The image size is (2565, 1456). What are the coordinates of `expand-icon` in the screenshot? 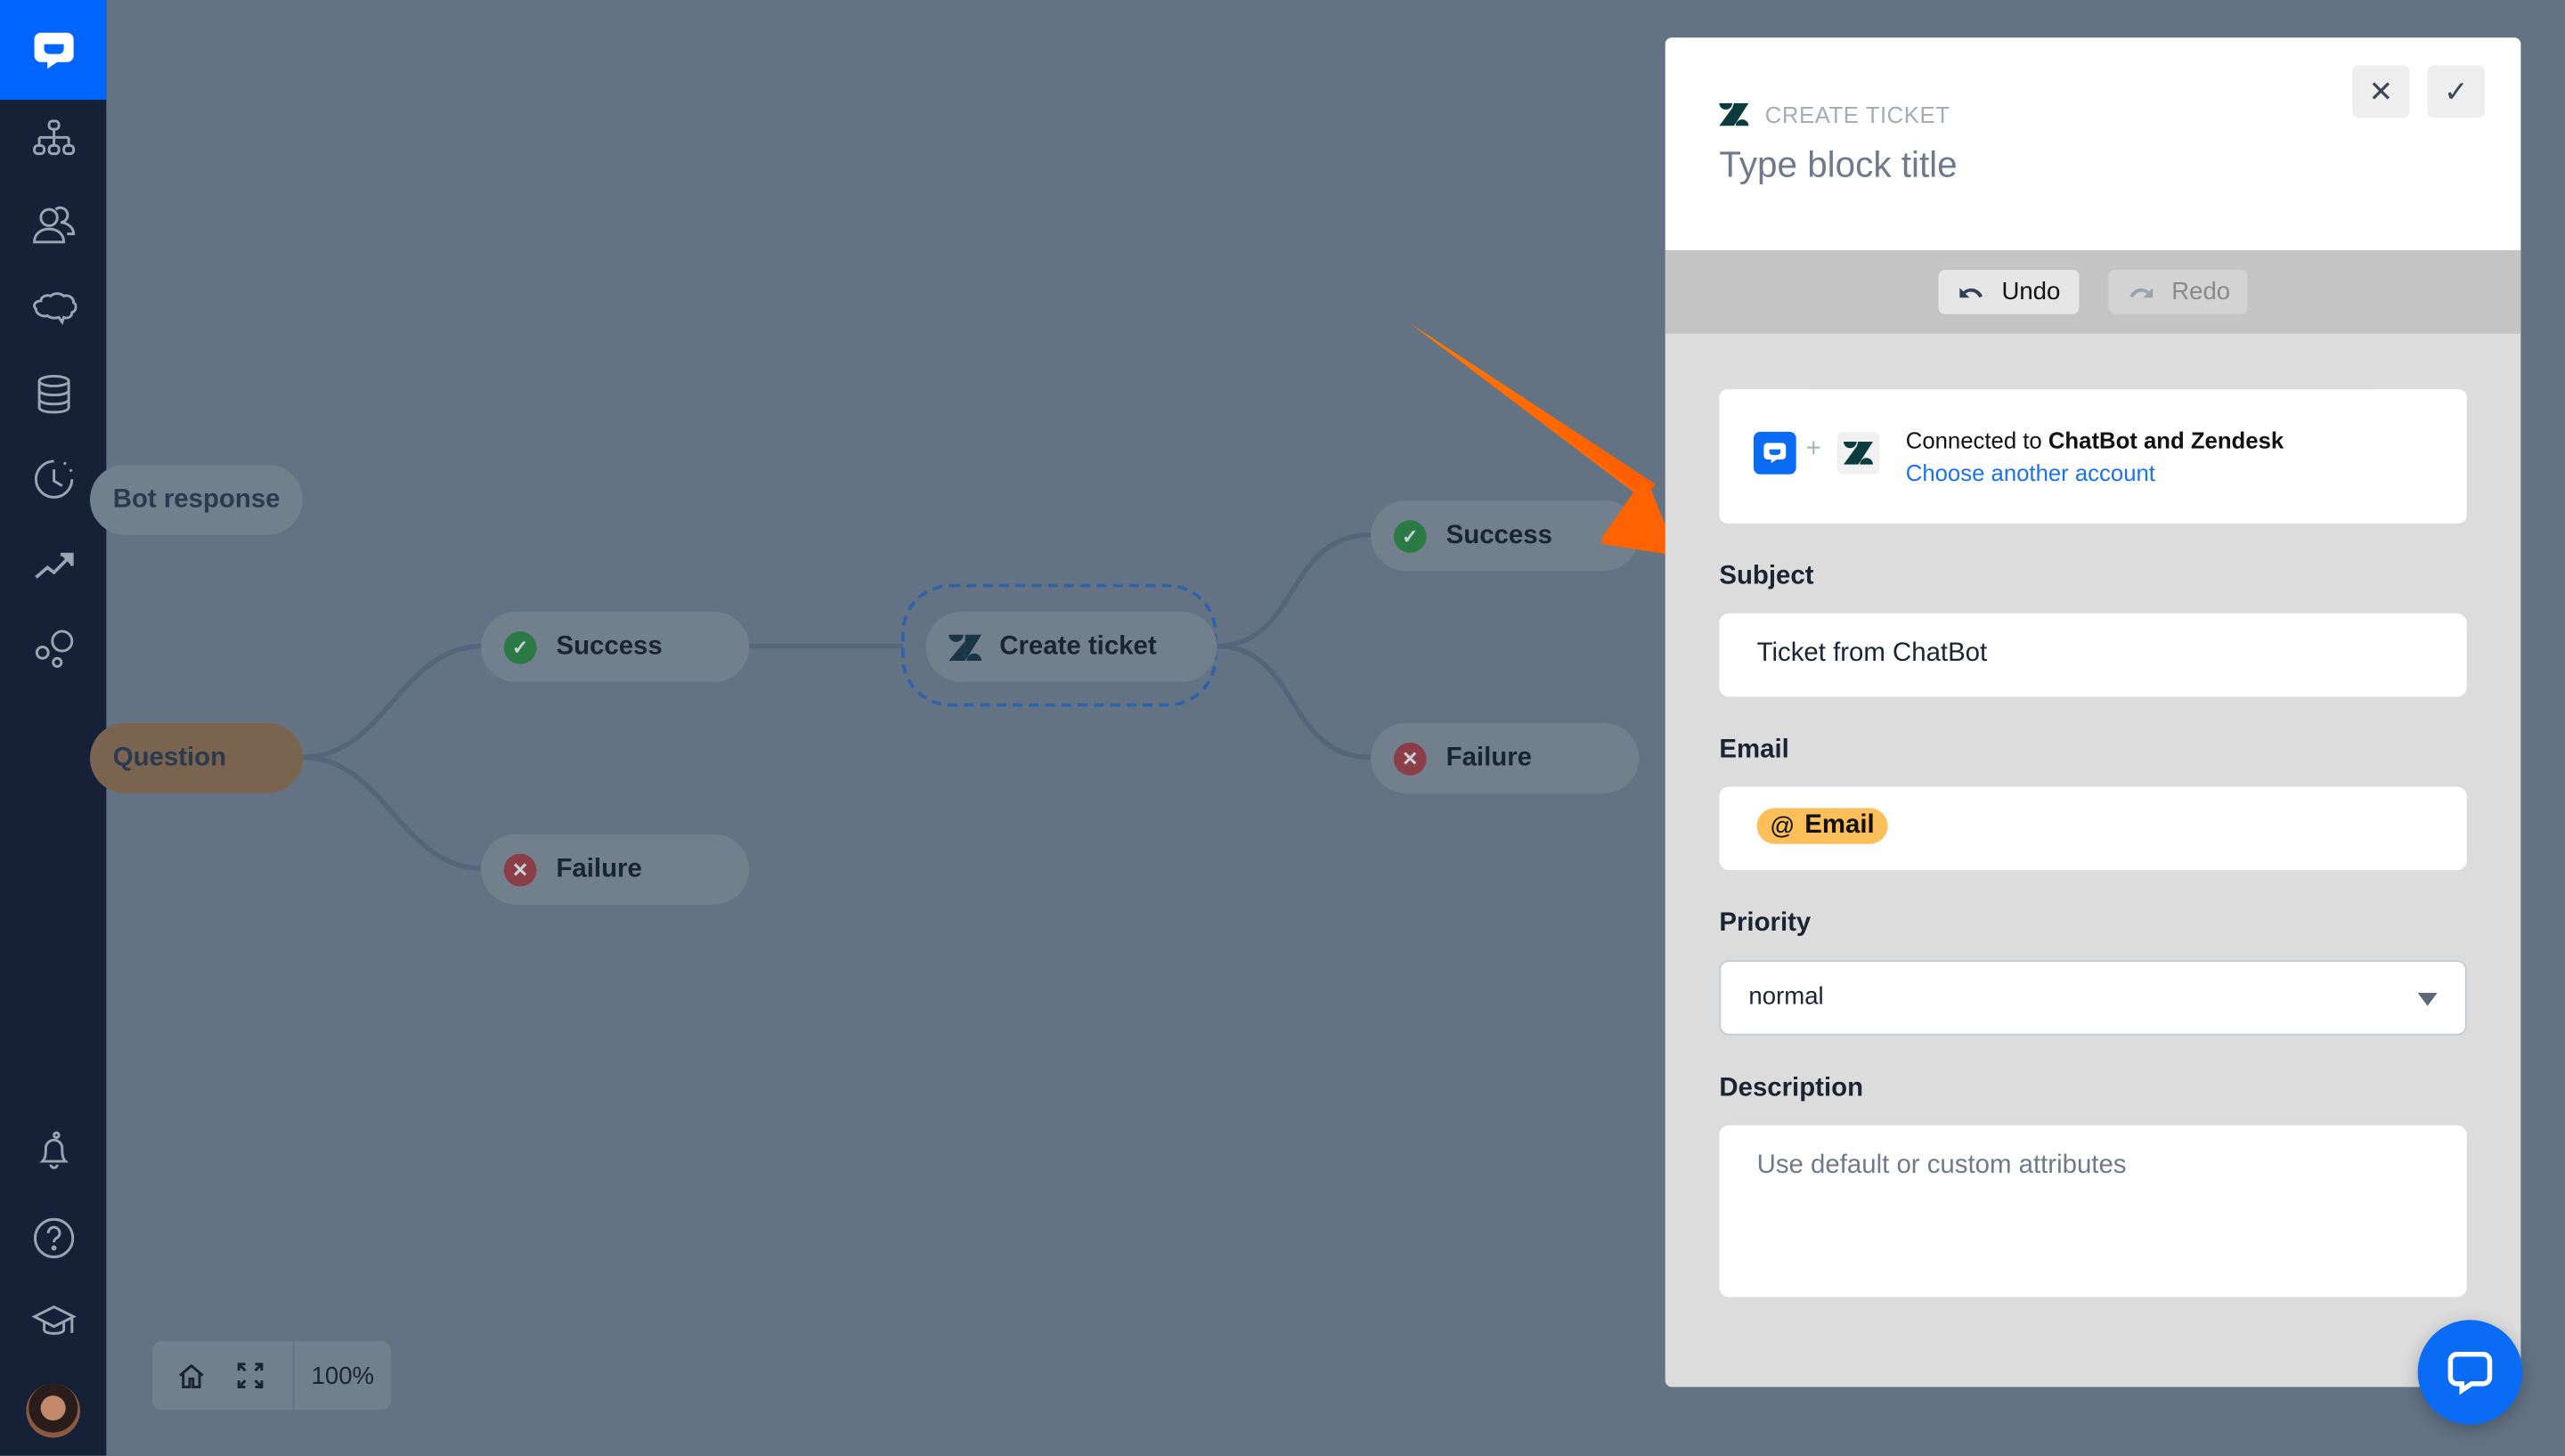 It's located at (250, 1375).